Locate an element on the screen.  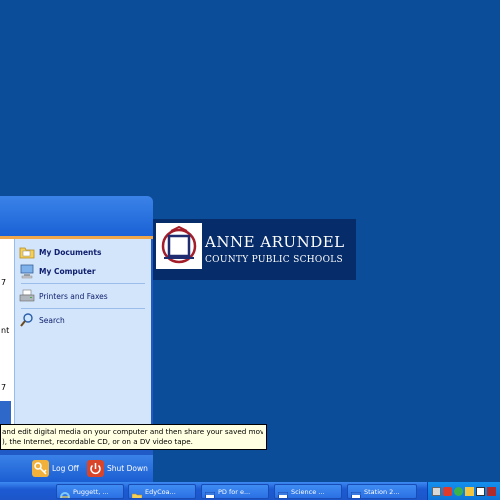
logo-subtitle: COUNTY PUBLIC SCHOOLS is located at coordinates (274, 260).